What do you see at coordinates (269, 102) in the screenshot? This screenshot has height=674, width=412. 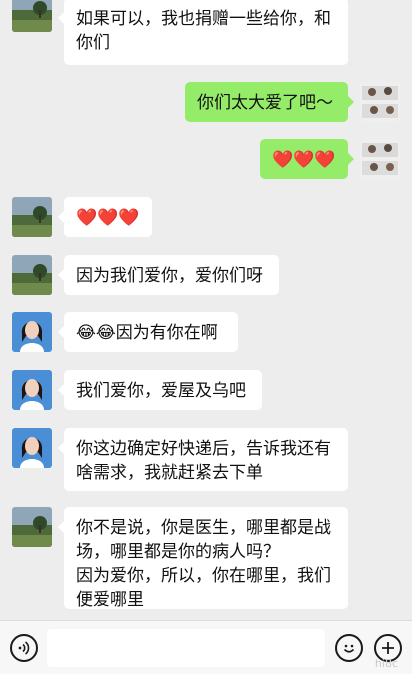 I see `message-bubble: 你们太大爱了吧～` at bounding box center [269, 102].